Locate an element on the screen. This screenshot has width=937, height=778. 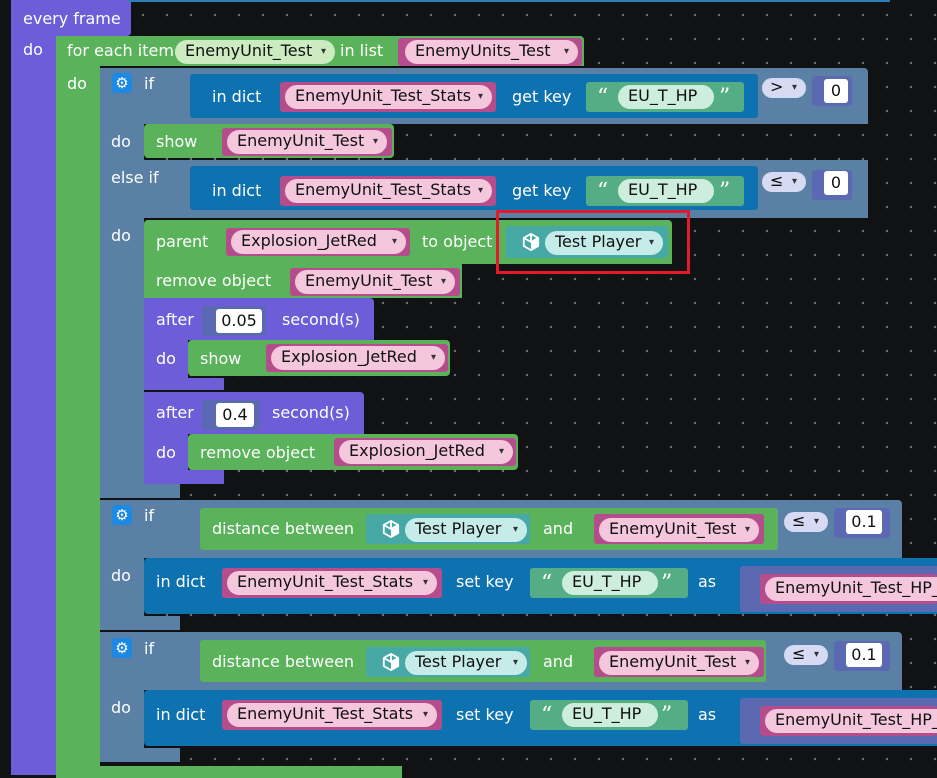
set-key-label: set key is located at coordinates (485, 581).